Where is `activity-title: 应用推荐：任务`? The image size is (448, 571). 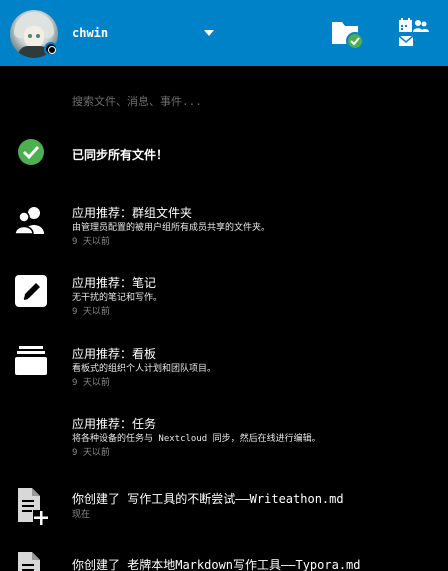 activity-title: 应用推荐：任务 is located at coordinates (114, 424).